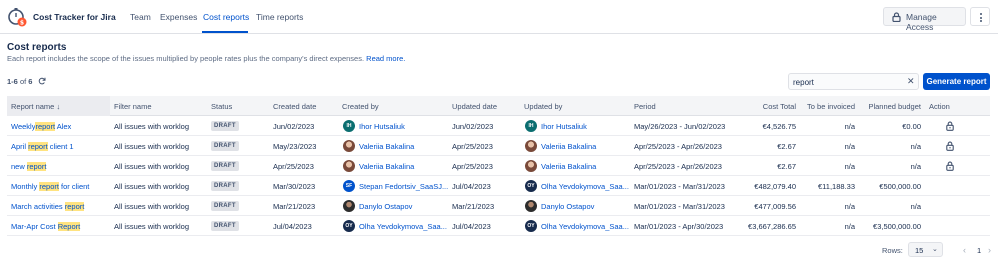  What do you see at coordinates (221, 106) in the screenshot?
I see `column-status: Status` at bounding box center [221, 106].